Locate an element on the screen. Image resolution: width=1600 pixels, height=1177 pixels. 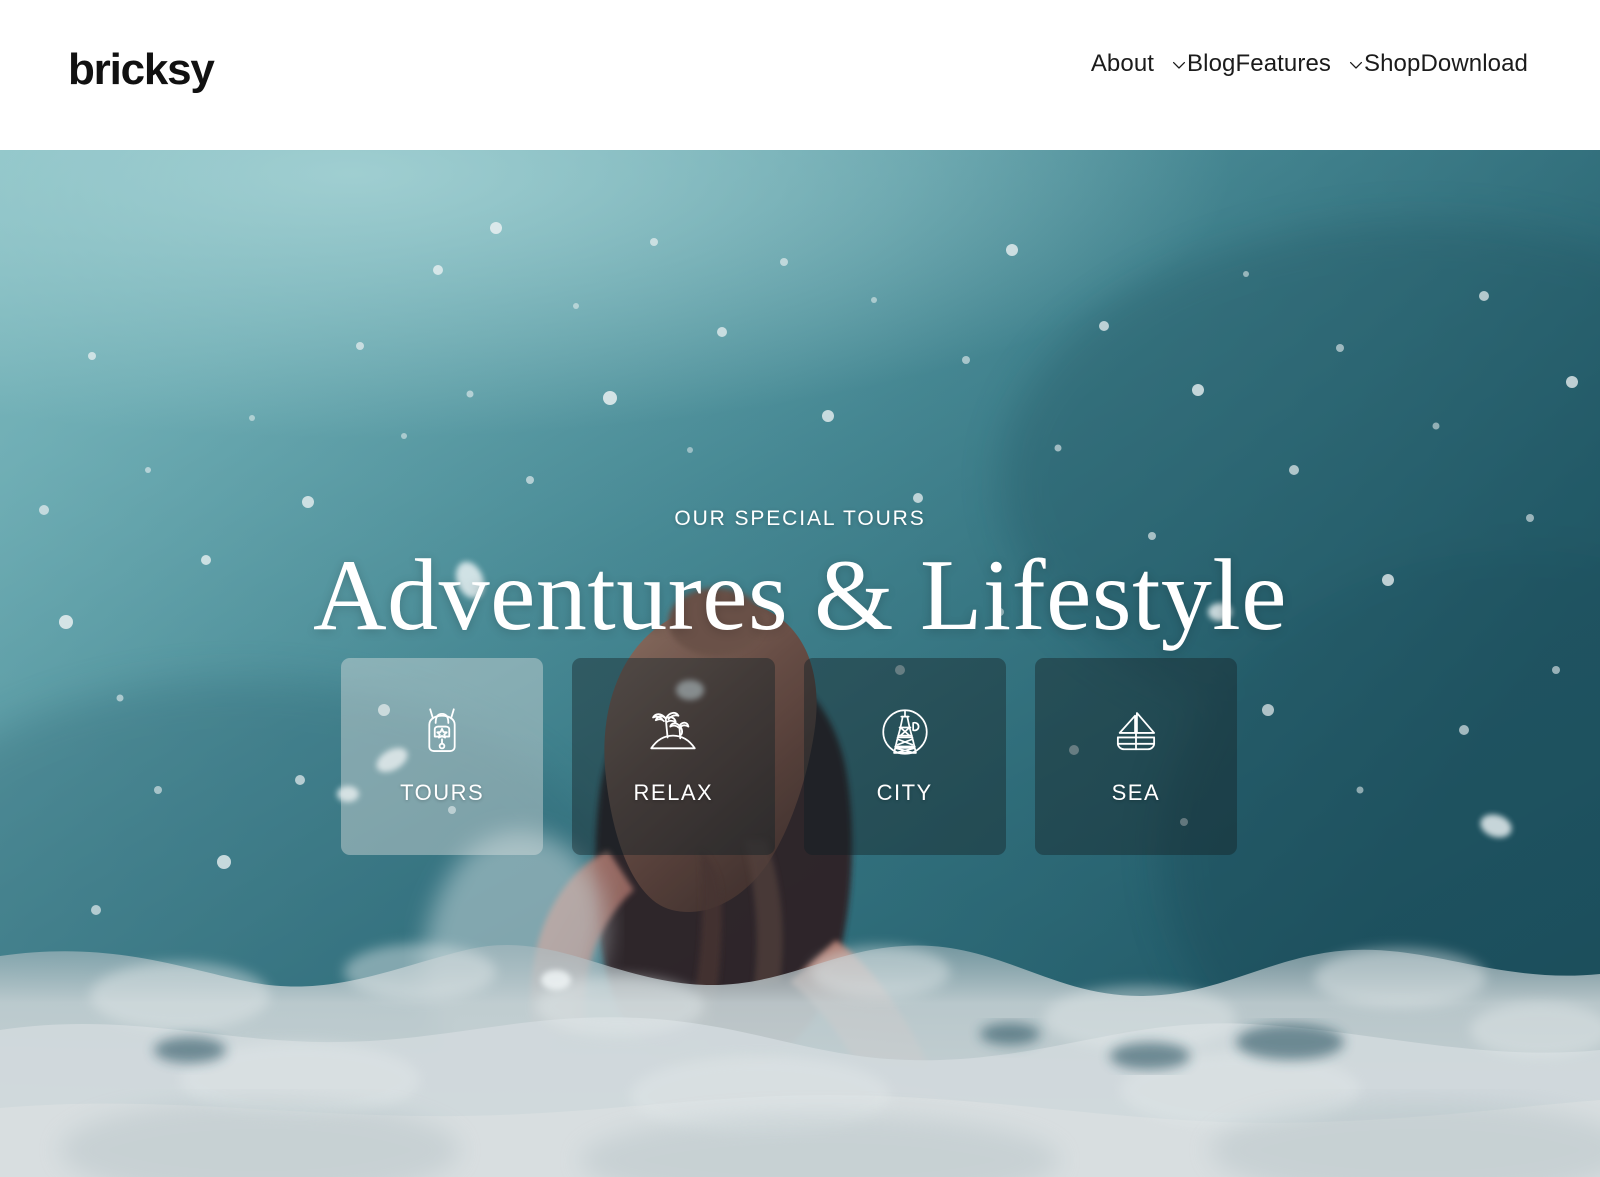
category-card-tours-label: TOURS is located at coordinates (442, 792).